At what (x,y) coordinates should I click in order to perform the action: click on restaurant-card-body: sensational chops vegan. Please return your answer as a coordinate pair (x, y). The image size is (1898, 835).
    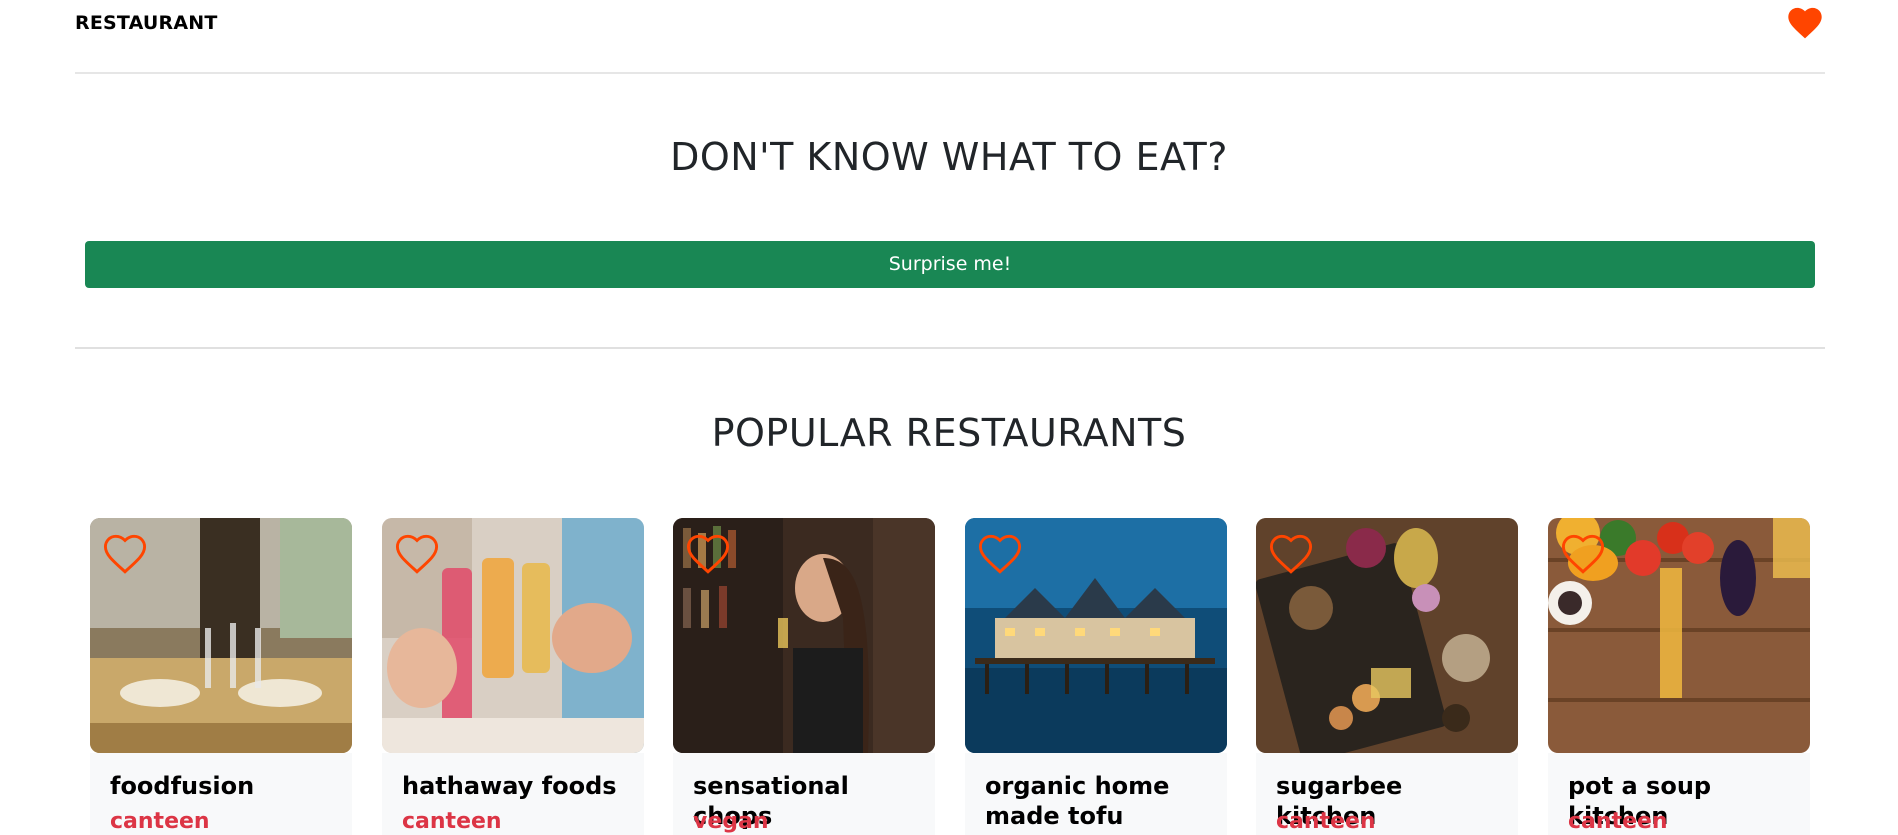
    Looking at the image, I should click on (804, 794).